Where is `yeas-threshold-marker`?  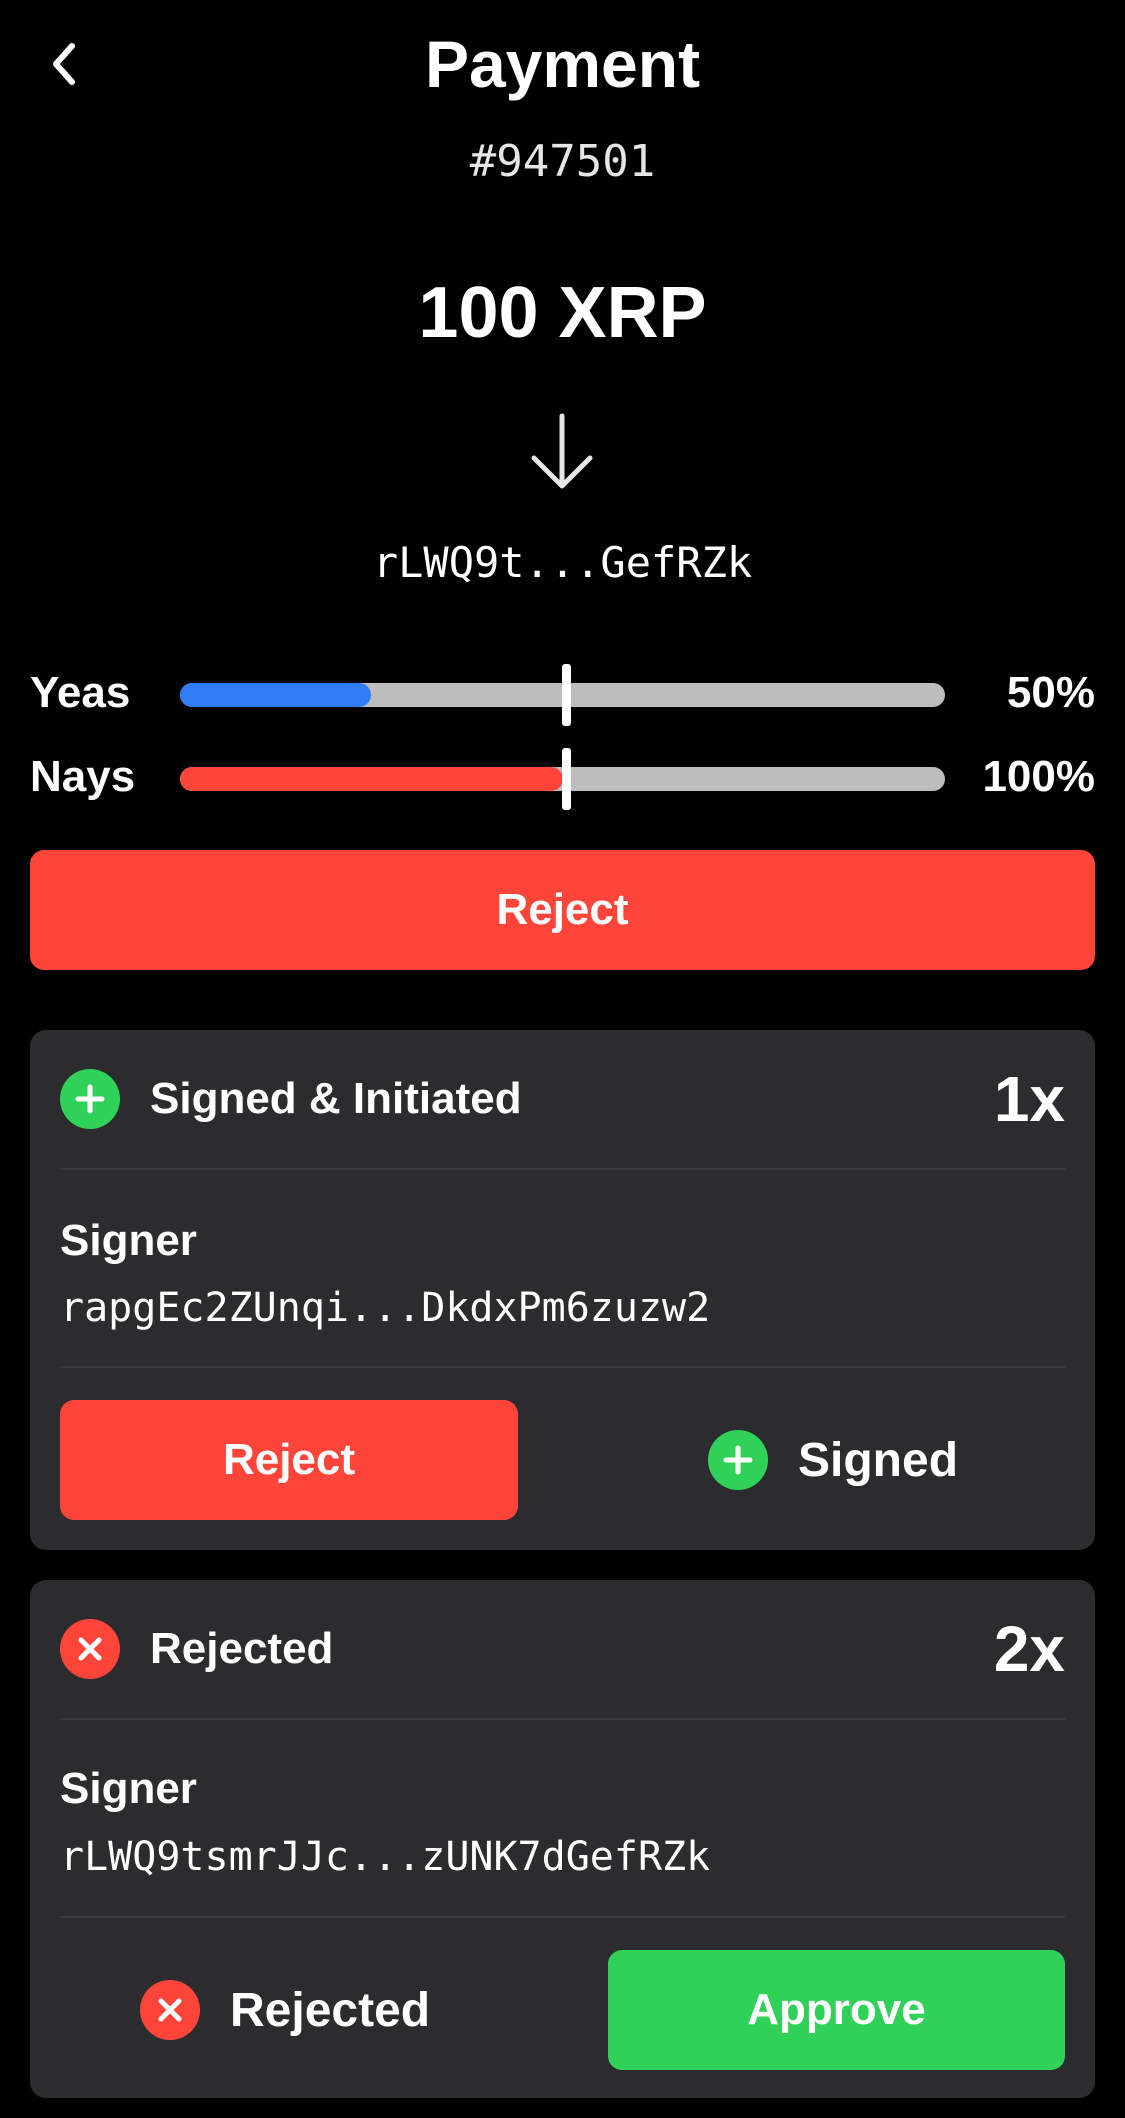 yeas-threshold-marker is located at coordinates (566, 695).